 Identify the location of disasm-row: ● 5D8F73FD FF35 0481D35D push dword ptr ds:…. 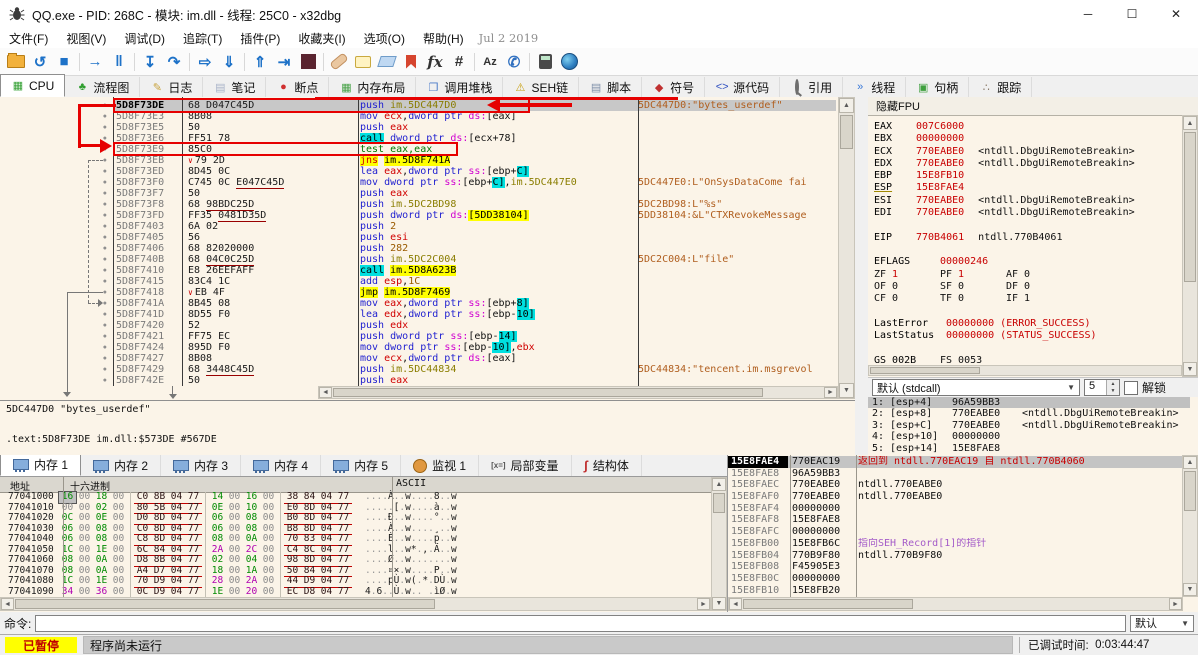
(418, 216).